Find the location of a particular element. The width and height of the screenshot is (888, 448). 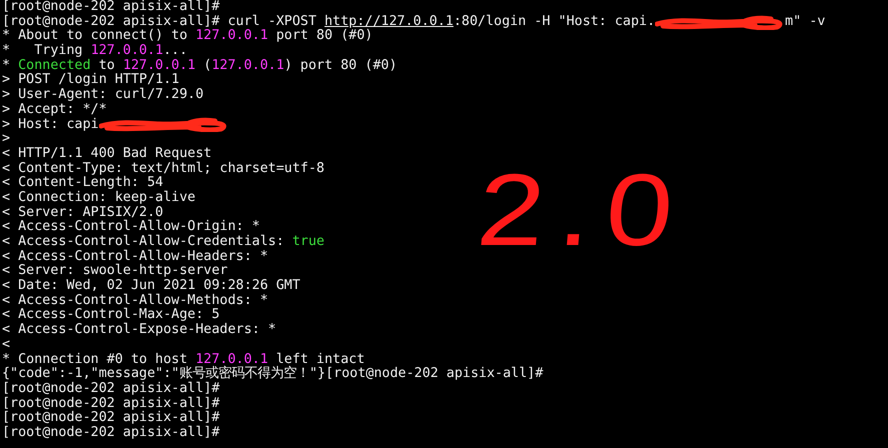

terminal-text: > Host: capi is located at coordinates (50, 125).